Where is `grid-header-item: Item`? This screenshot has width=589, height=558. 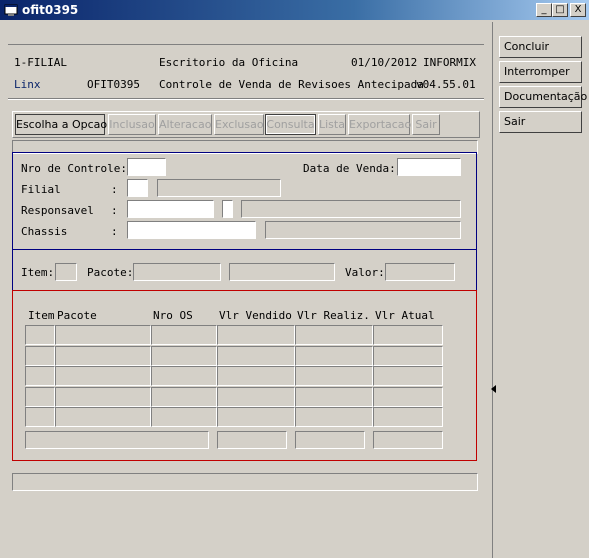
grid-header-item: Item is located at coordinates (41, 315).